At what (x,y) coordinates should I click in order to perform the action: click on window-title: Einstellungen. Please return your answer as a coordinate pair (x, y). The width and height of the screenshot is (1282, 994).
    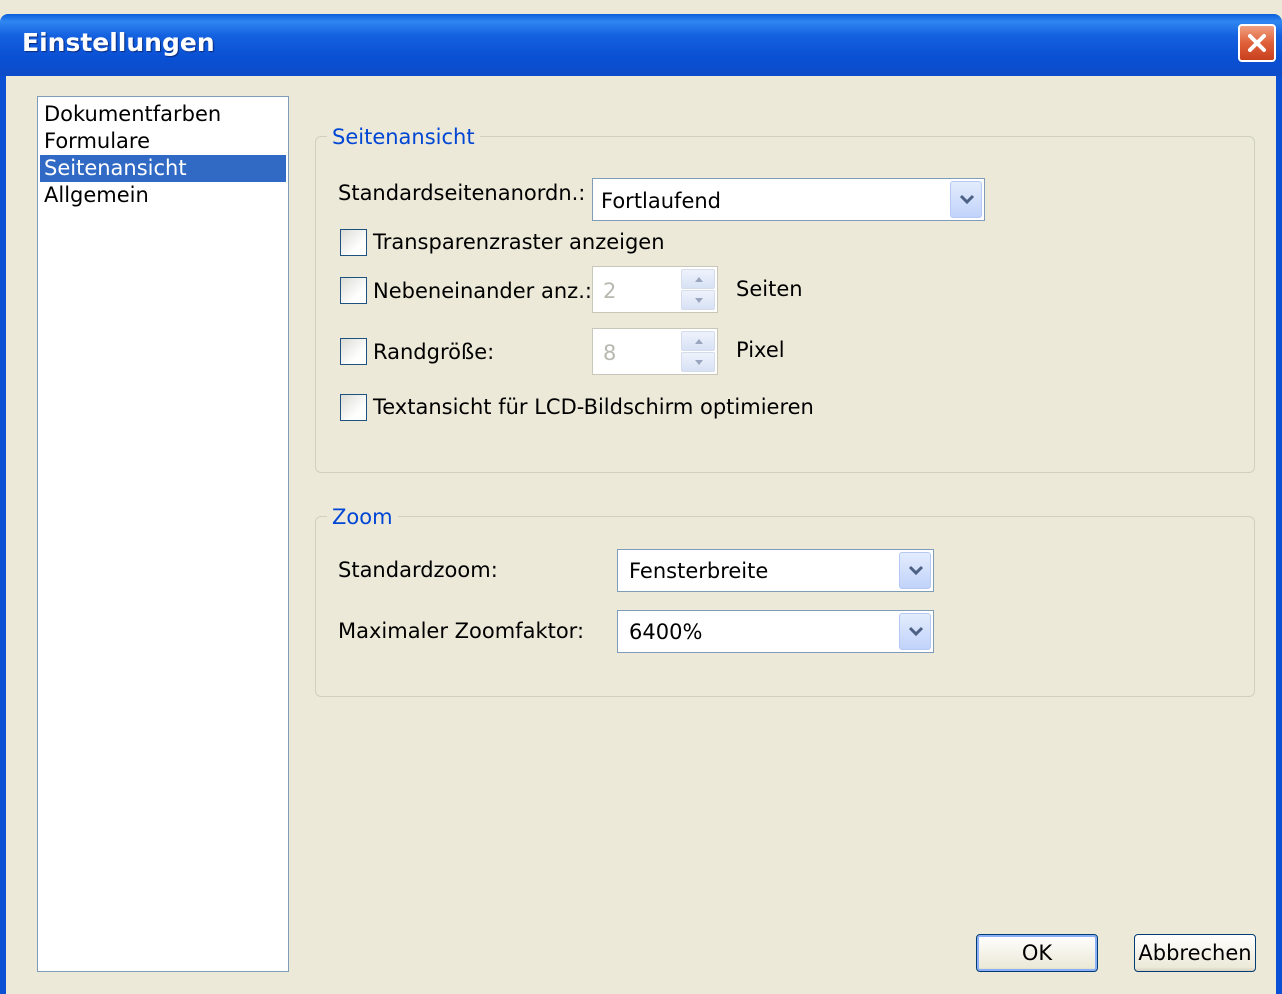
    Looking at the image, I should click on (118, 42).